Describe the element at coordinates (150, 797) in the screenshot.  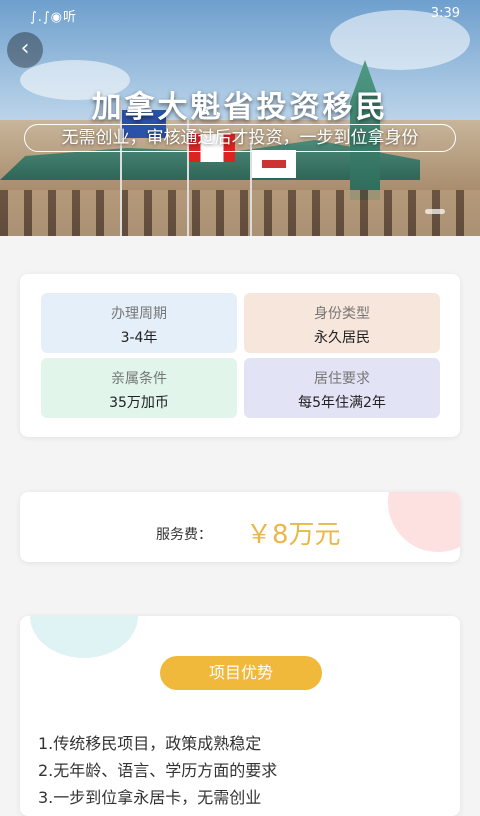
I see `list-item: 3.一步到位拿永居卡，无需创业` at that location.